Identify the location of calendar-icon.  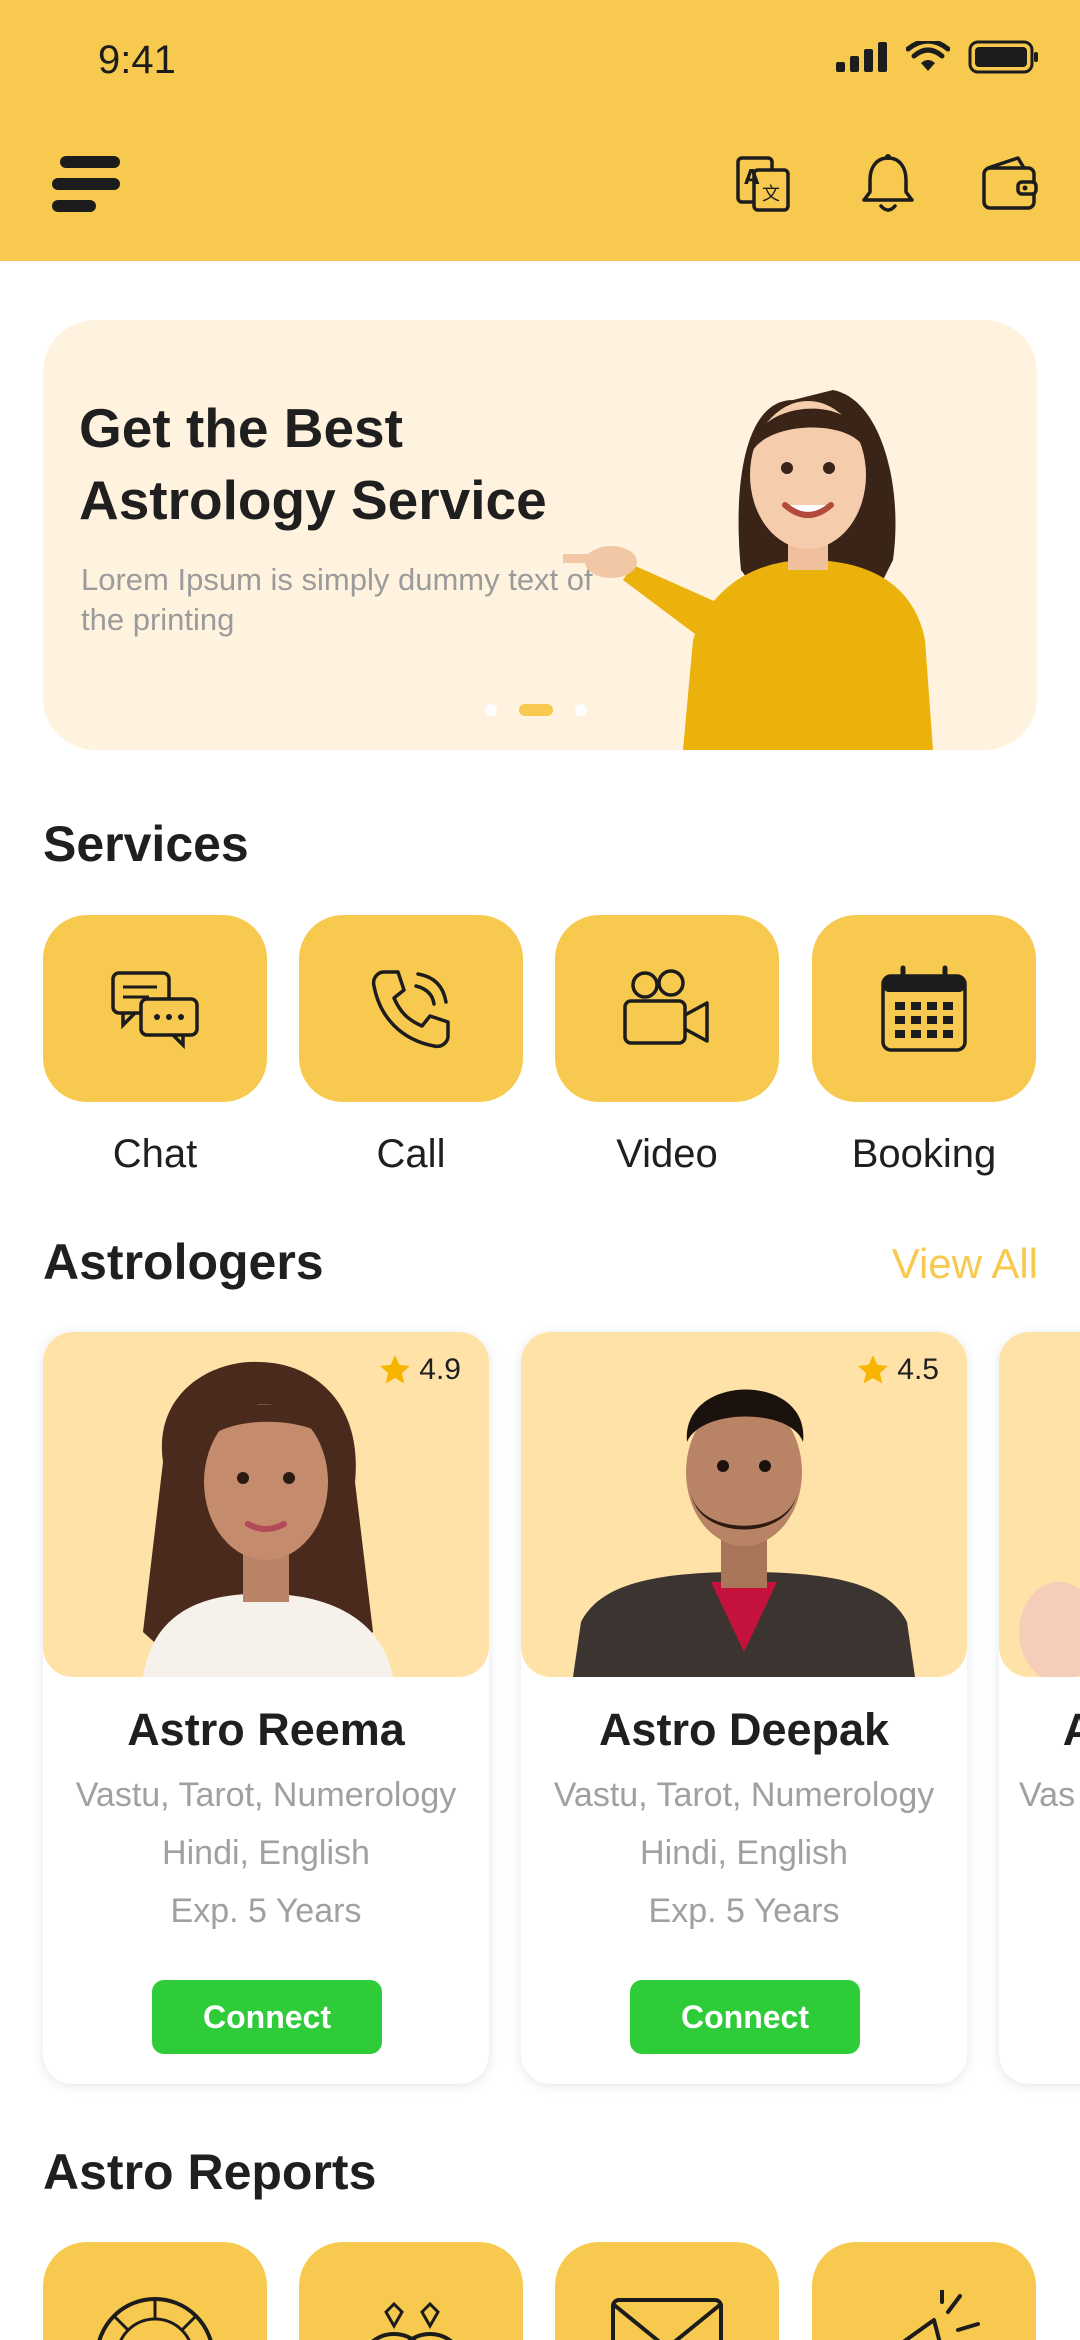
(924, 1008).